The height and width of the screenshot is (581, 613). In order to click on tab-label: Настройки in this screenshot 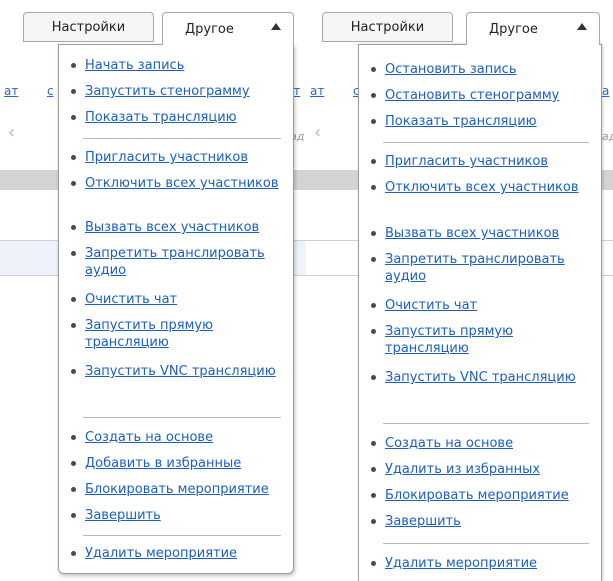, I will do `click(88, 27)`.